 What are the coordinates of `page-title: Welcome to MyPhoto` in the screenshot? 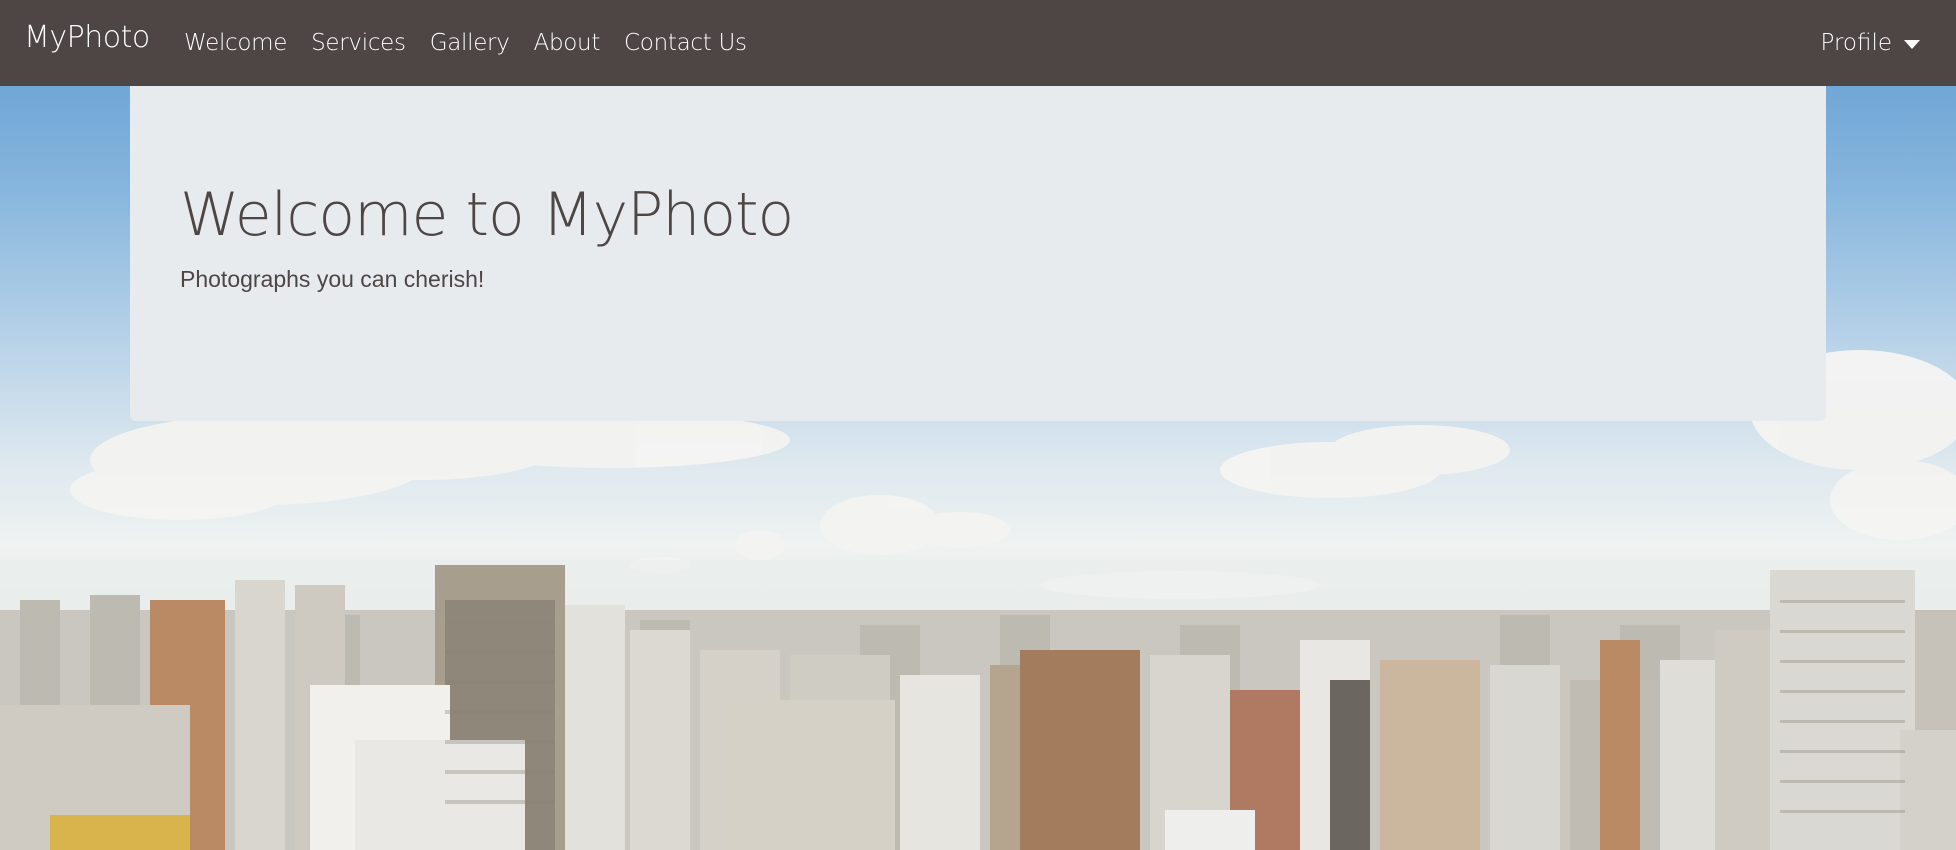 It's located at (487, 215).